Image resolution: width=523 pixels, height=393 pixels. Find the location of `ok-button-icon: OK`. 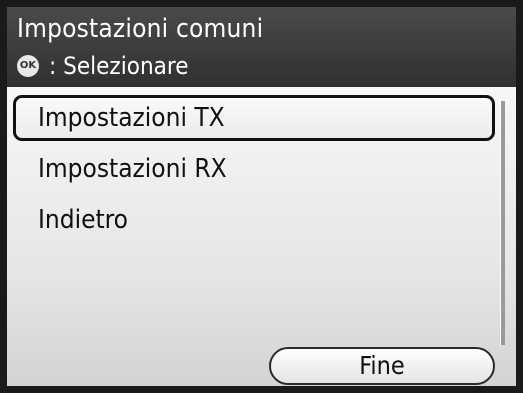

ok-button-icon: OK is located at coordinates (28, 66).